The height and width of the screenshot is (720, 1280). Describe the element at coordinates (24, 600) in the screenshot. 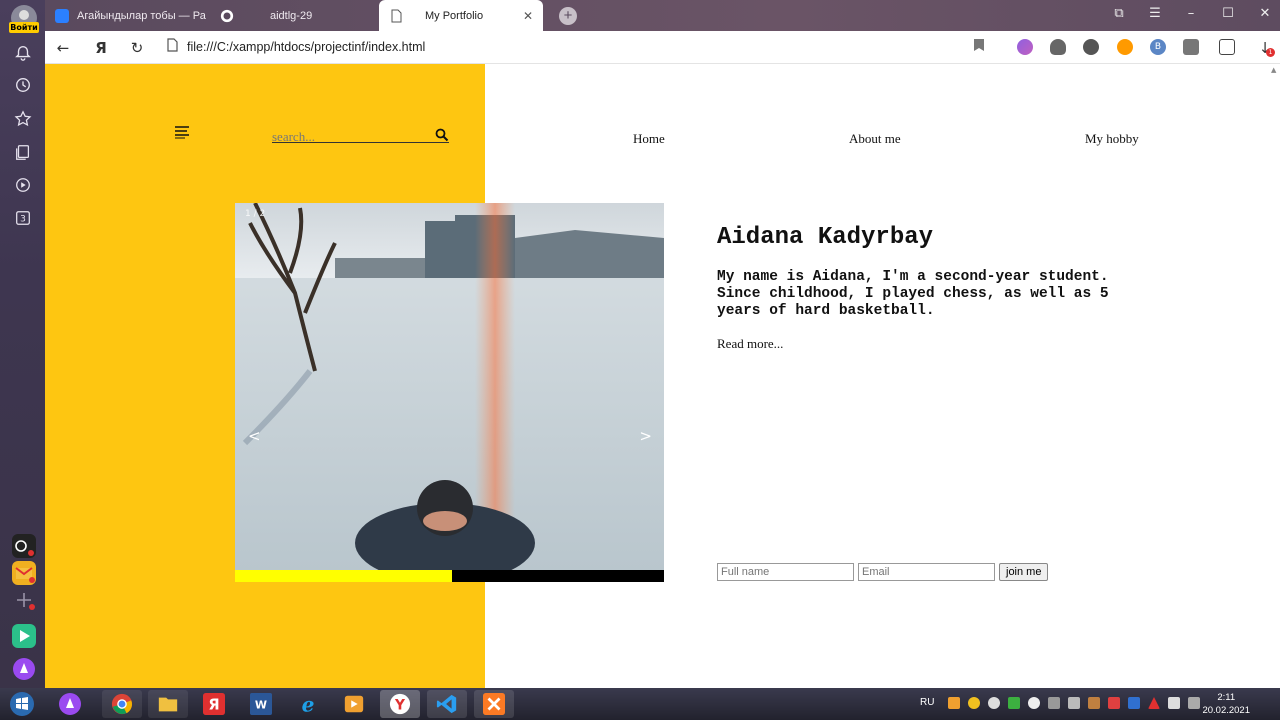

I see `add-applet-icon` at that location.